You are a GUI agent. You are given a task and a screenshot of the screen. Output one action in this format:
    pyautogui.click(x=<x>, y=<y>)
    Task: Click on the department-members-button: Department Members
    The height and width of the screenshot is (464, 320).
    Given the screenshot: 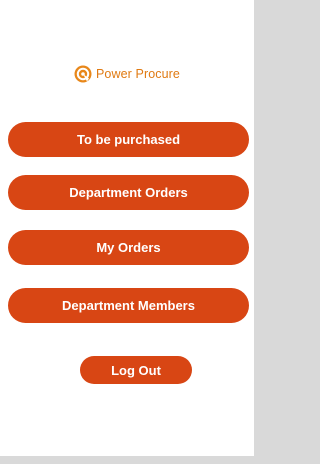 What is the action you would take?
    pyautogui.click(x=128, y=305)
    